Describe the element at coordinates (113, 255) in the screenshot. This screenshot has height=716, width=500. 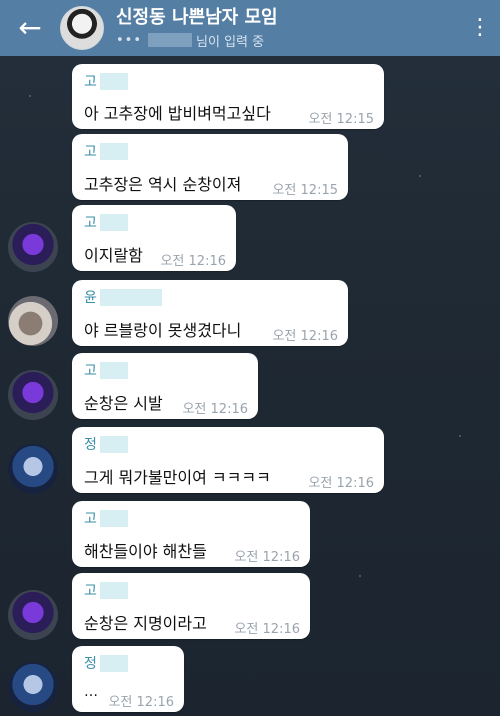
I see `message-text: 이지랄함` at that location.